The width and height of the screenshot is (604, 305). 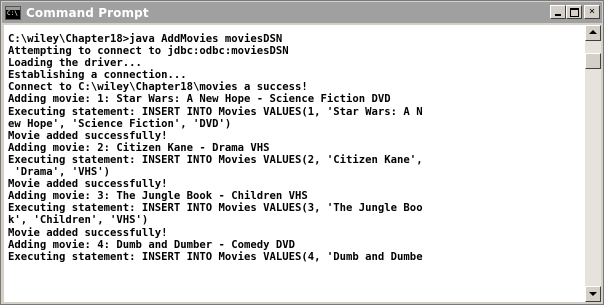 I want to click on console-line: k', 'Children', 'VHS'), so click(x=78, y=220).